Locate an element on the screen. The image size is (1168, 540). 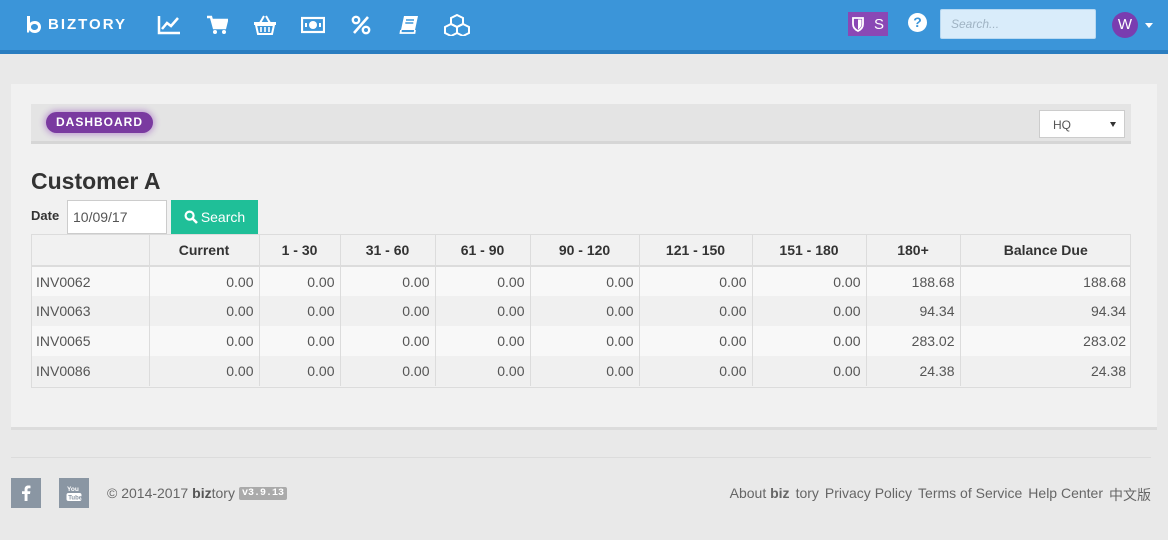
svg-text: You is located at coordinates (73, 489).